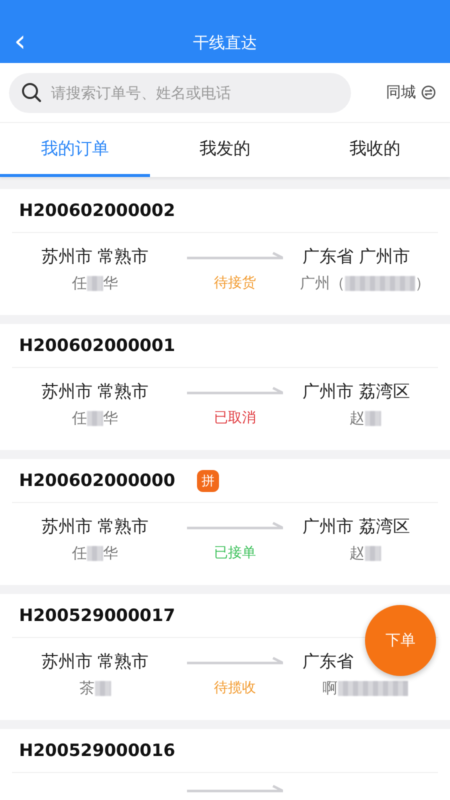 The image size is (450, 800). I want to click on combined-badge: 拼, so click(208, 481).